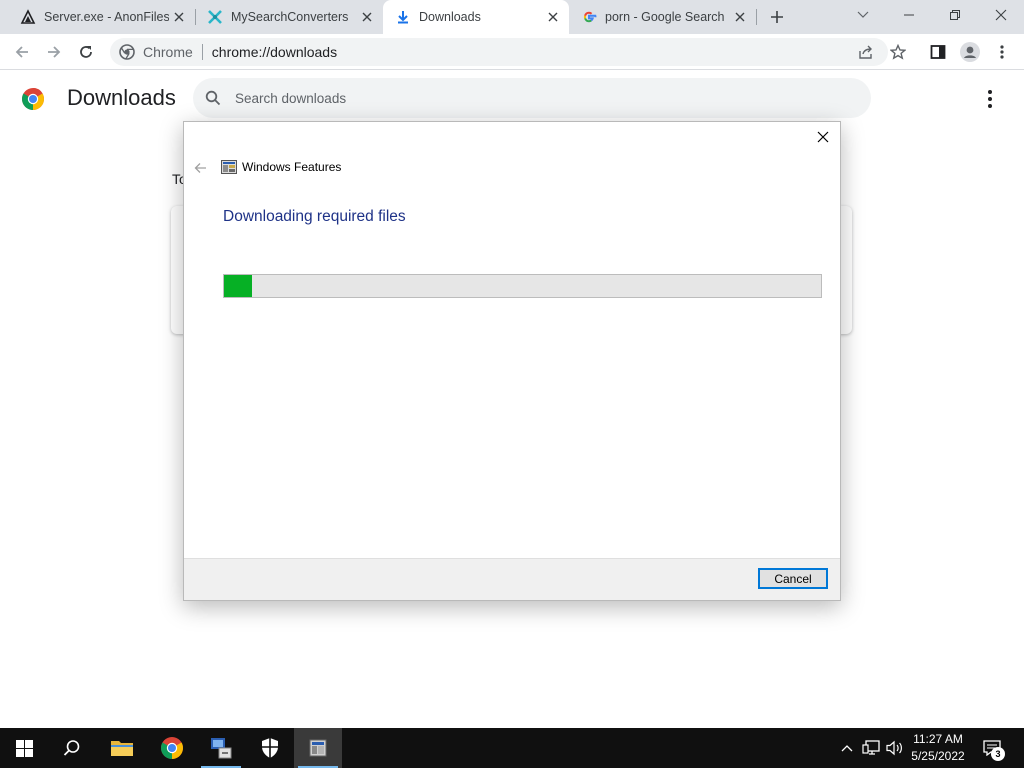 The height and width of the screenshot is (768, 1024). I want to click on arrow-right-icon, so click(54, 52).